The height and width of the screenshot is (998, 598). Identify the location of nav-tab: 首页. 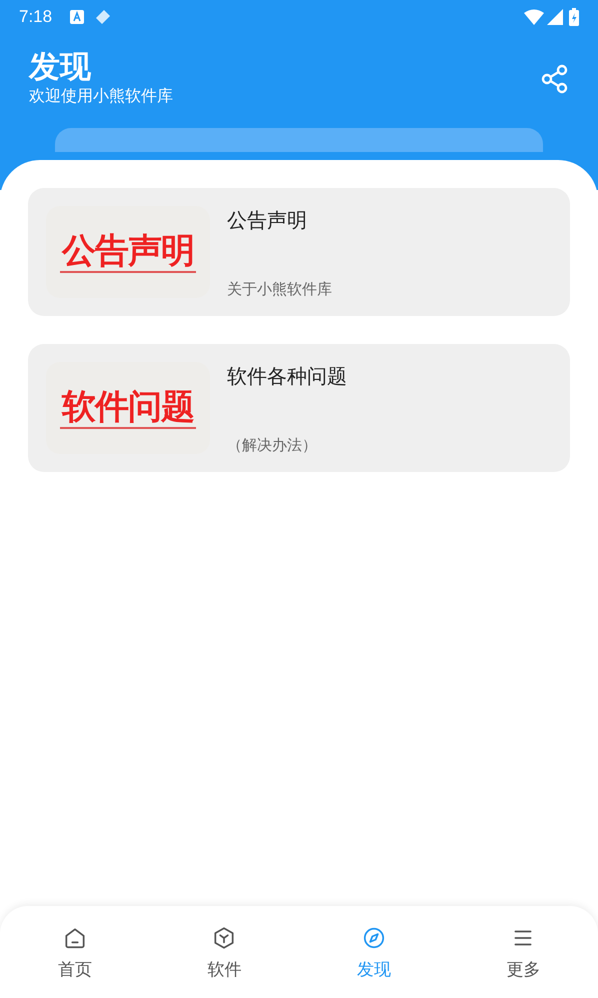
(75, 952).